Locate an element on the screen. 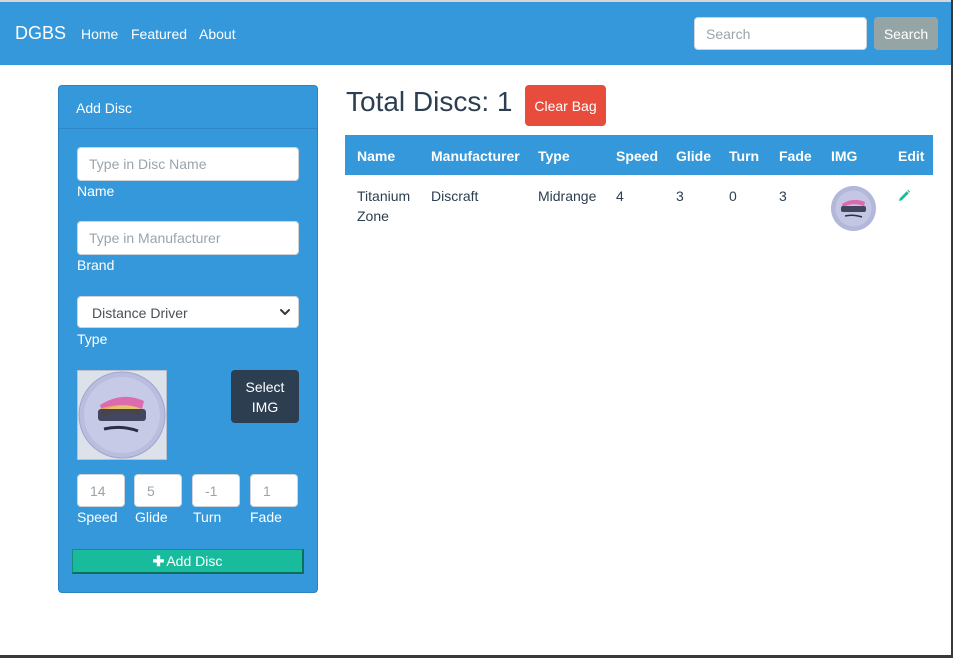  plus-icon: ✚ is located at coordinates (158, 561).